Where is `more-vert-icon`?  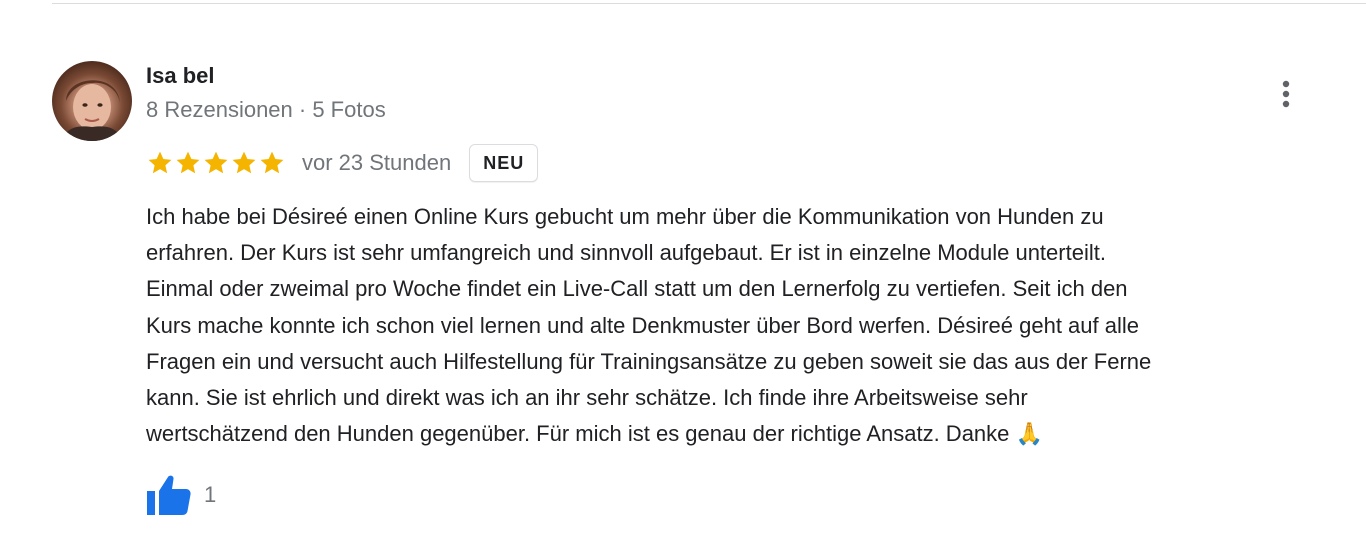 more-vert-icon is located at coordinates (1286, 94).